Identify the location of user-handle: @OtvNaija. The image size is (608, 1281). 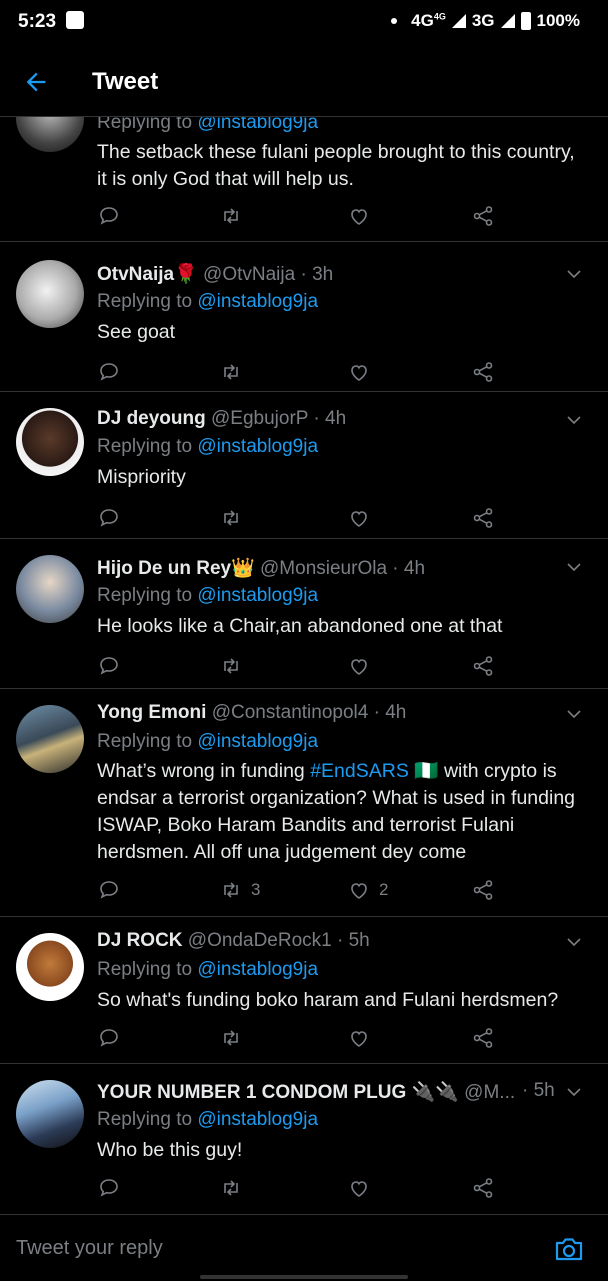
(249, 274).